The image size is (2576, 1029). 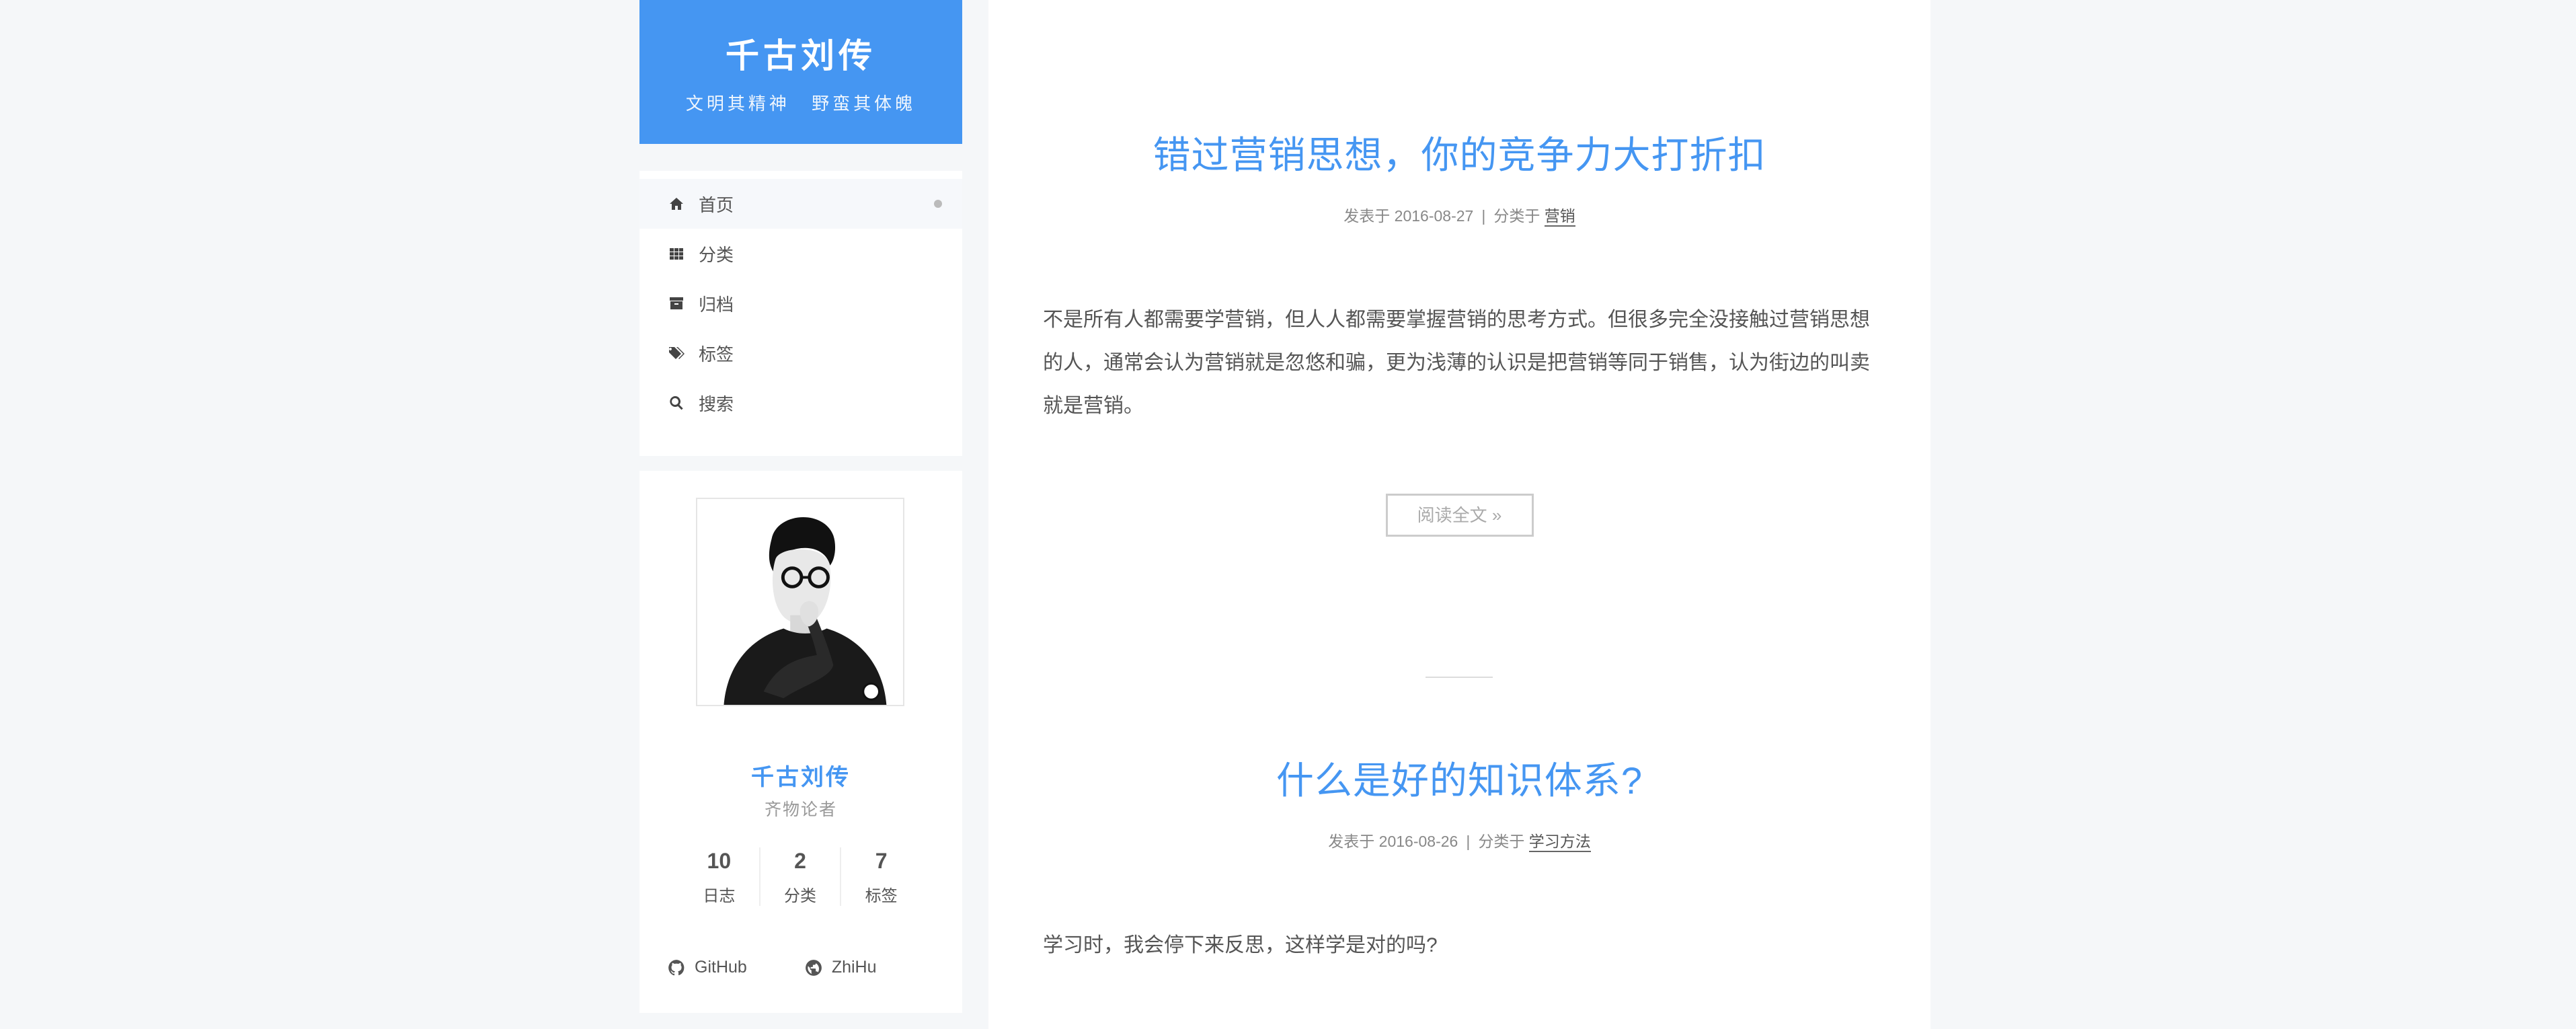 I want to click on post-title: 错过营销思想，你的竞争力大打折扣, so click(x=1459, y=155).